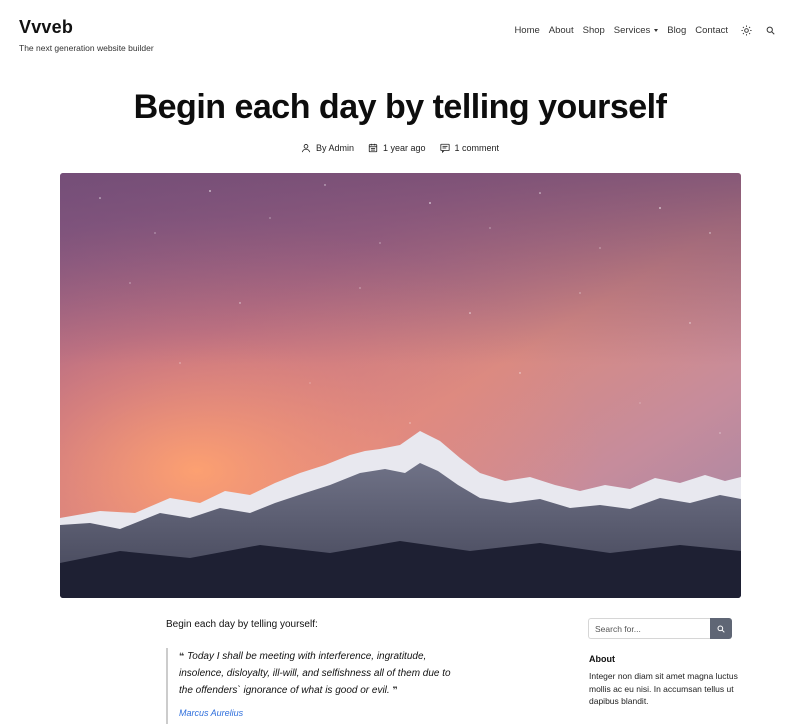 The height and width of the screenshot is (724, 800). I want to click on comment-icon, so click(444, 148).